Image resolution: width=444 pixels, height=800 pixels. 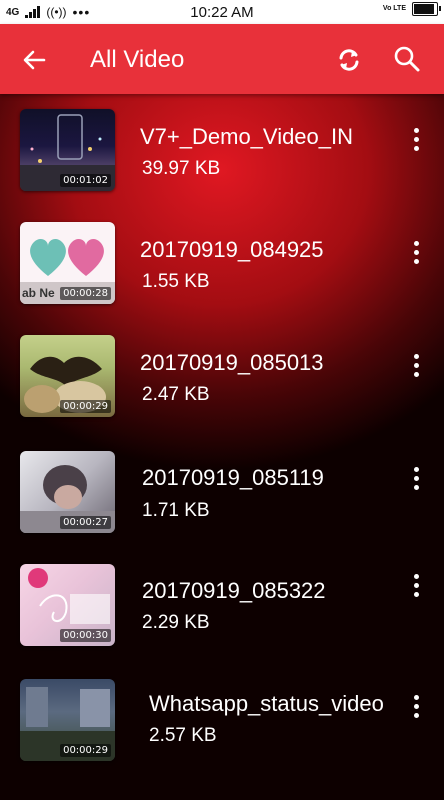 What do you see at coordinates (247, 136) in the screenshot?
I see `video-name: V7+_Demo_Video_IN` at bounding box center [247, 136].